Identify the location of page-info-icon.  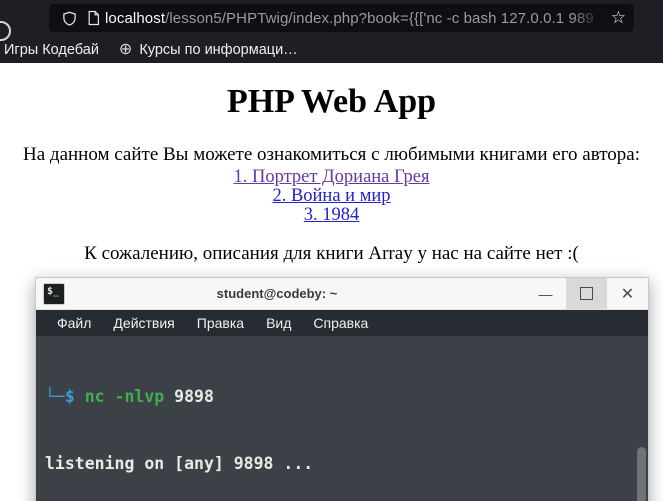
(93, 18).